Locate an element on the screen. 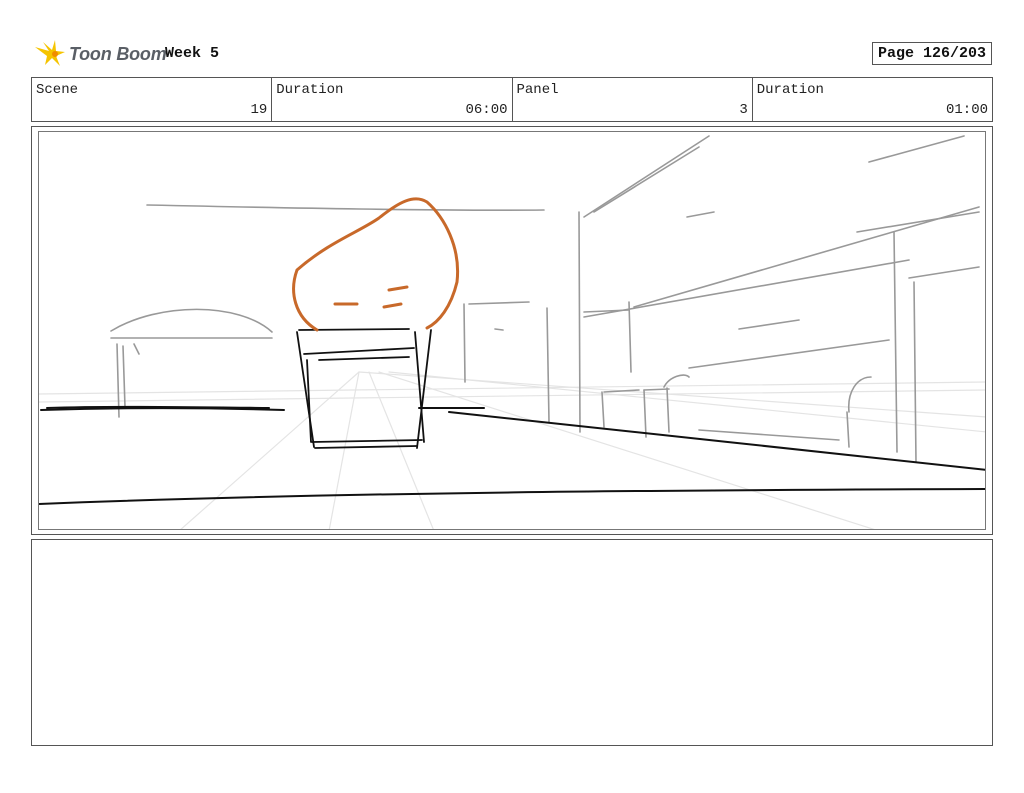  scene-duration-cell: Duration 06:00 is located at coordinates (392, 99).